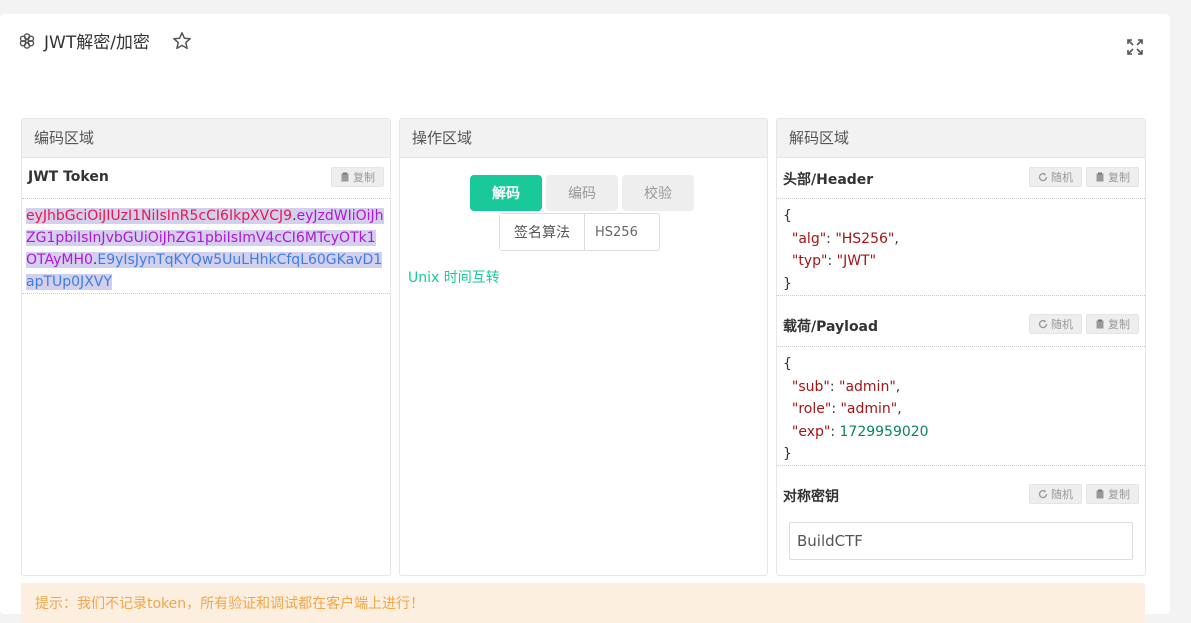  Describe the element at coordinates (206, 178) in the screenshot. I see `jwt-token-header: JWT Token 复制` at that location.